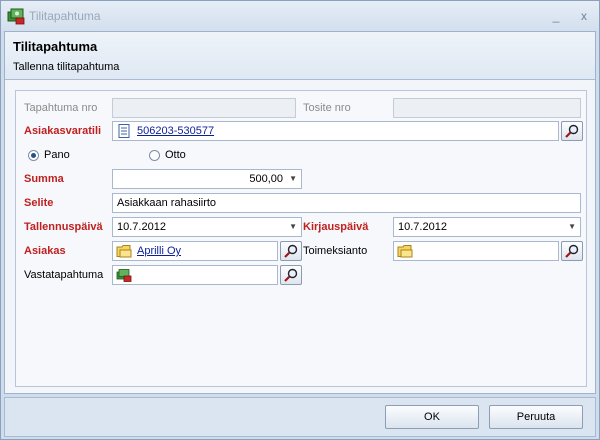 Image resolution: width=600 pixels, height=440 pixels. What do you see at coordinates (335, 251) in the screenshot?
I see `toimeksianto-label: Toimeksianto` at bounding box center [335, 251].